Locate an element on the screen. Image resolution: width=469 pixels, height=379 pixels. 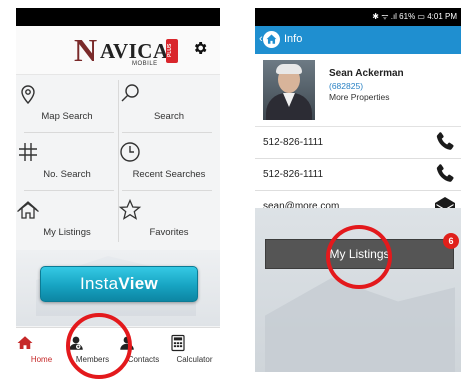
magnifier-icon is located at coordinates (130, 93).